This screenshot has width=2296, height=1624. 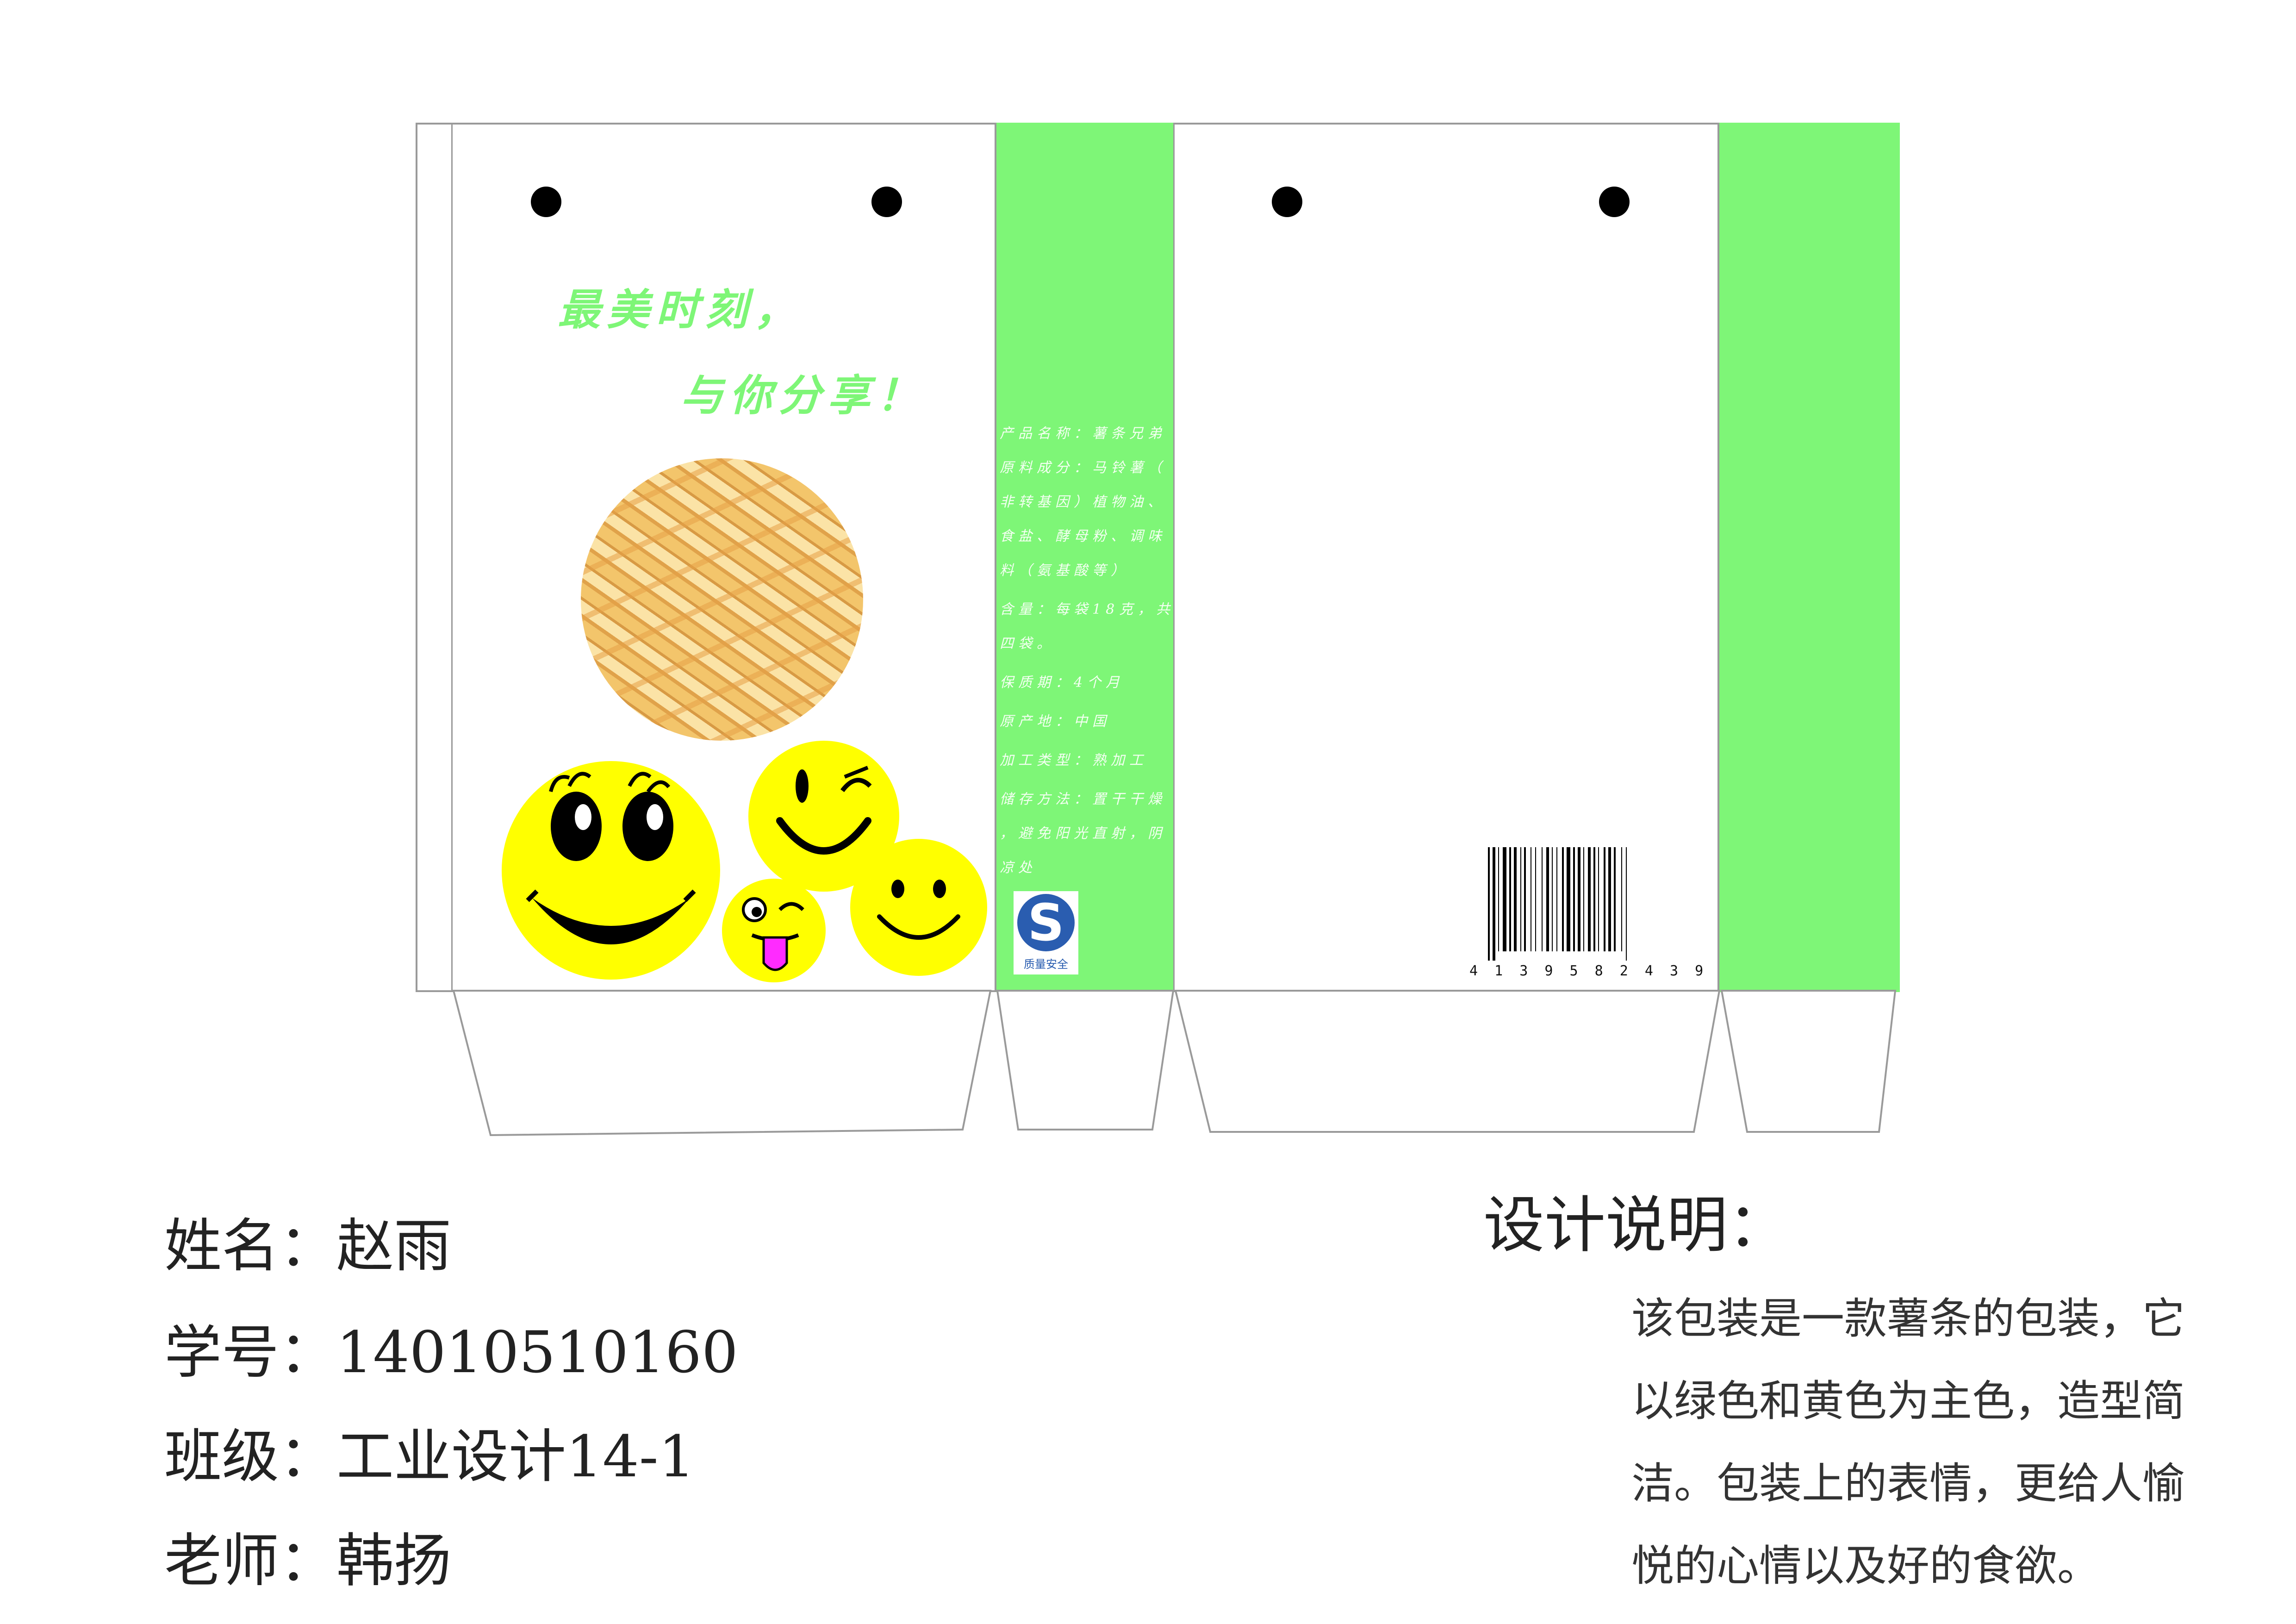 I want to click on info-line: 加工类型：熟加工, so click(x=1074, y=760).